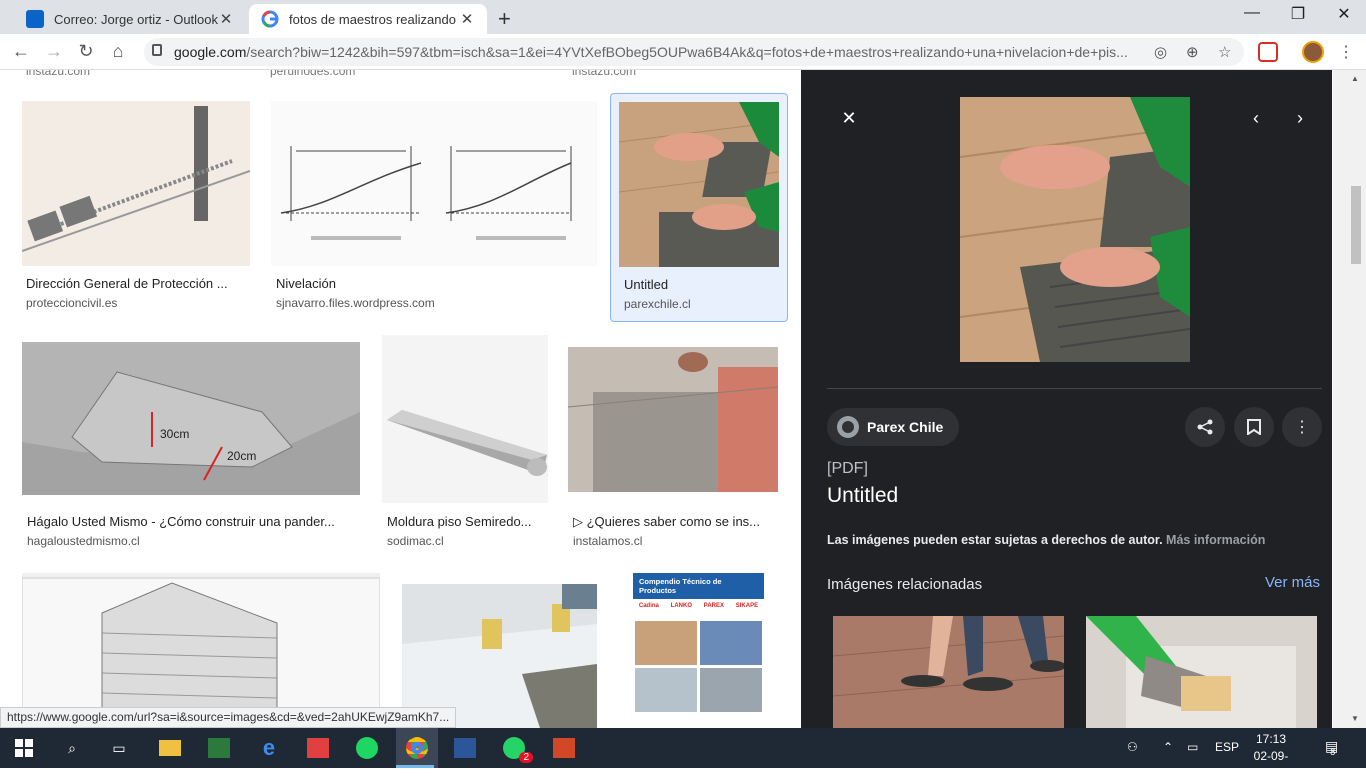 The width and height of the screenshot is (1366, 782). What do you see at coordinates (1160, 52) in the screenshot?
I see `location-icon: ◎` at bounding box center [1160, 52].